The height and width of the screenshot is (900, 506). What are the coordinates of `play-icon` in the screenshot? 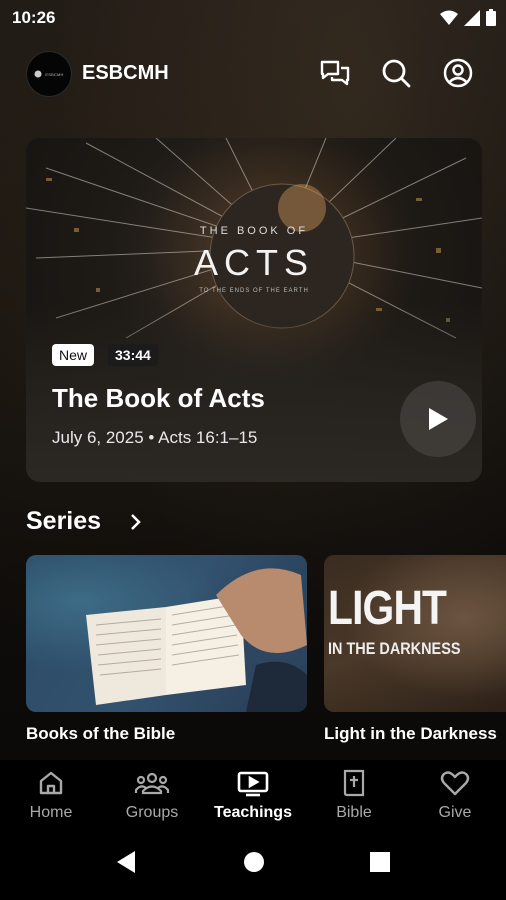 It's located at (438, 419).